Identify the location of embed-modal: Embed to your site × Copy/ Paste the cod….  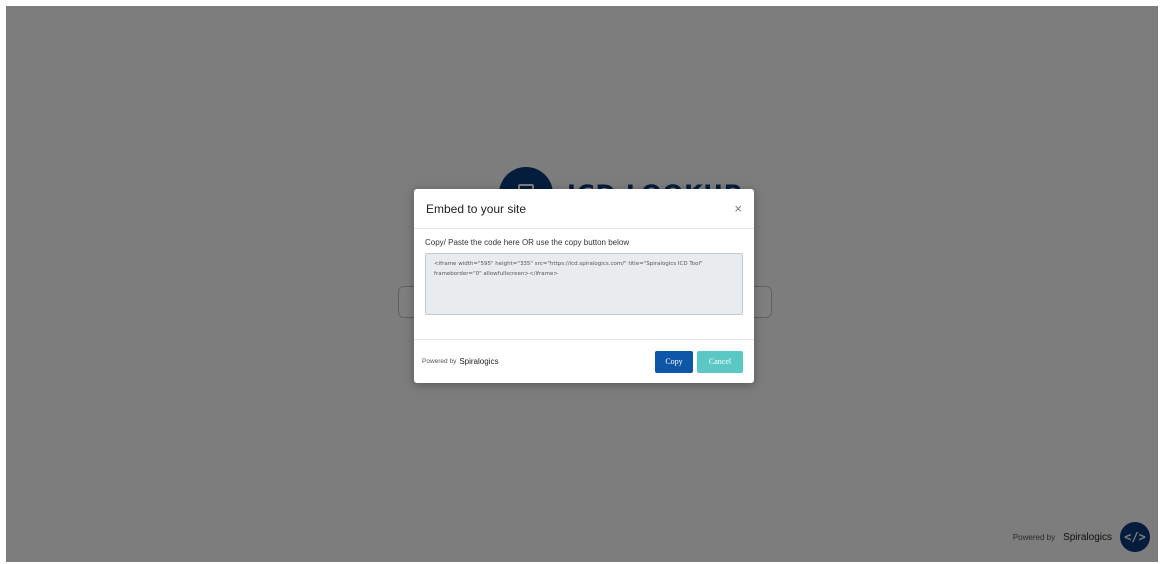
(584, 286).